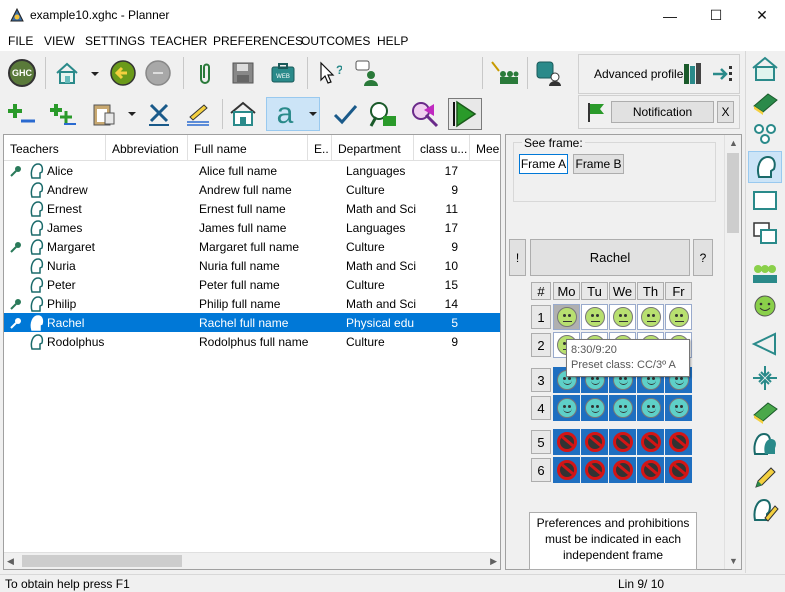 This screenshot has width=785, height=592. Describe the element at coordinates (517, 257) in the screenshot. I see `exclaim-button: !` at that location.